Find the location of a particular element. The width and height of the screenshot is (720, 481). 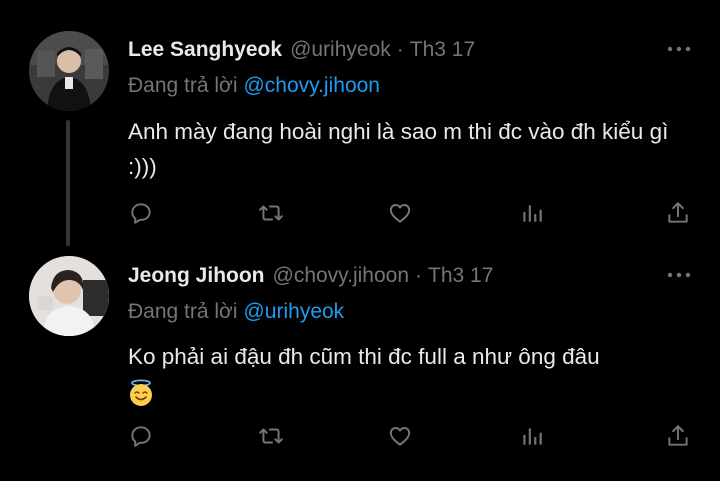

replying-to-line: Đang trả lời @chovy.jihoon is located at coordinates (254, 86).